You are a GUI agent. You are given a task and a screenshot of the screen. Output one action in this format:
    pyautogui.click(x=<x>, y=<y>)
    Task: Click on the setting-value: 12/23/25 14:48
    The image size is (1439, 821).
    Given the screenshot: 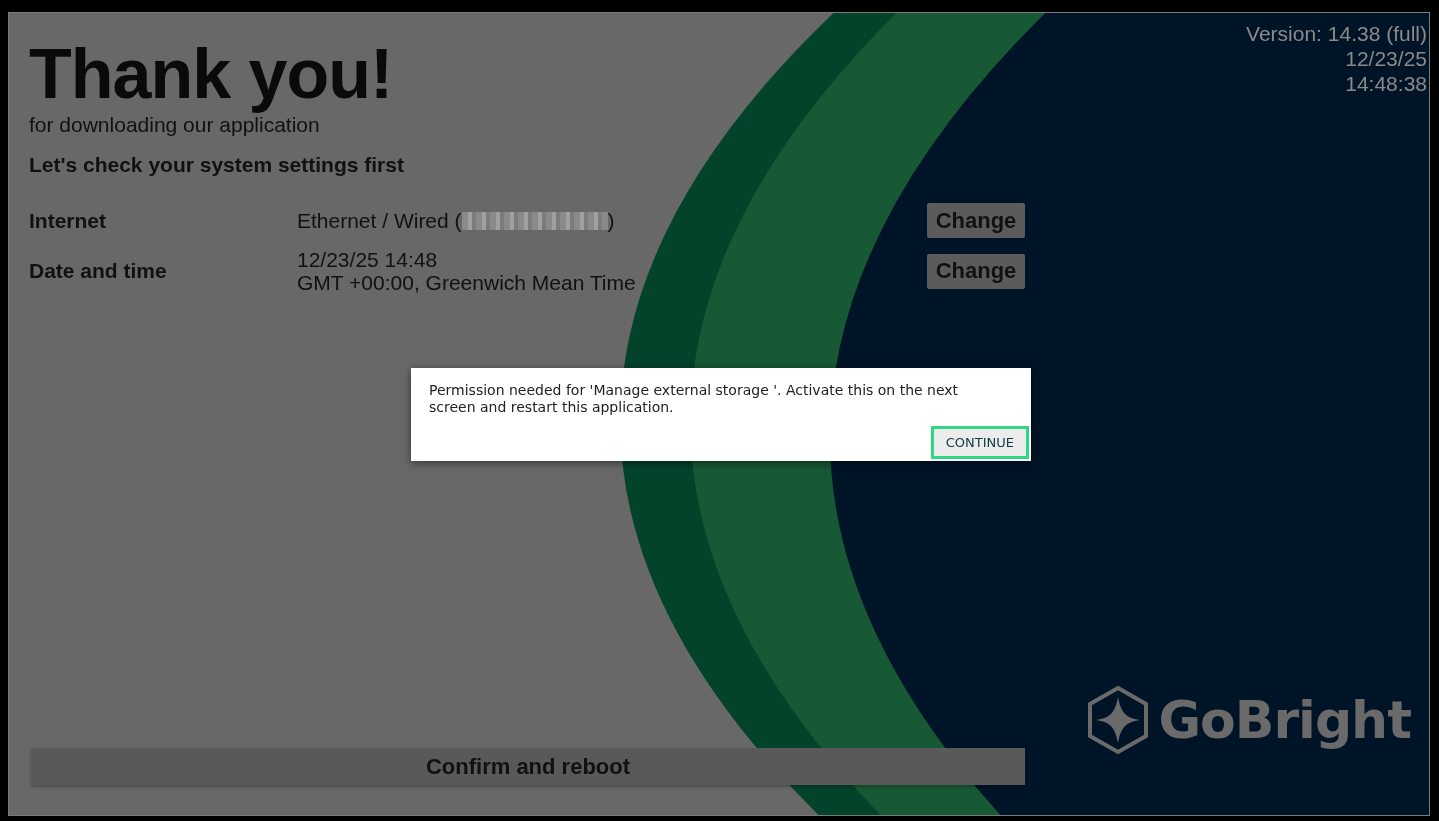 What is the action you would take?
    pyautogui.click(x=368, y=260)
    